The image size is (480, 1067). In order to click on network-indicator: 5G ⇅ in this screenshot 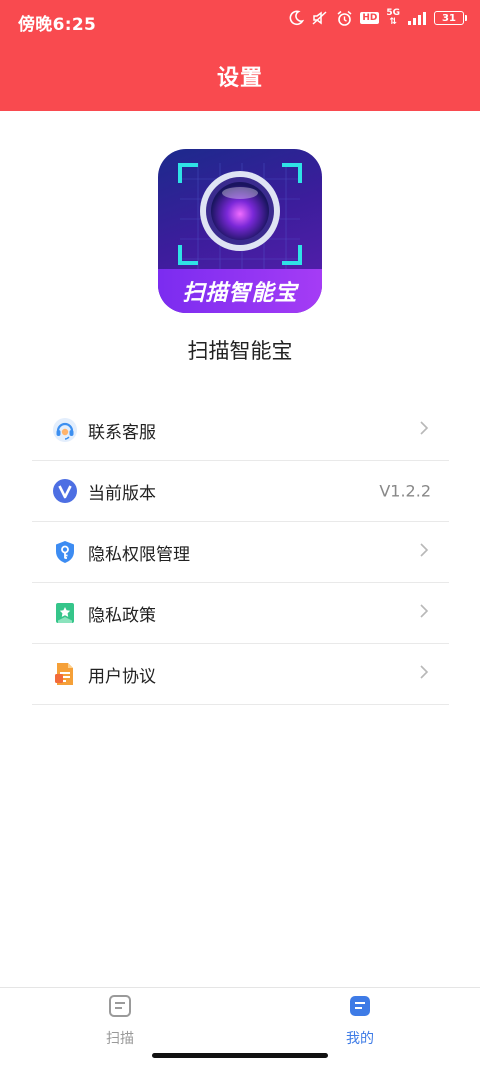, I will do `click(393, 18)`.